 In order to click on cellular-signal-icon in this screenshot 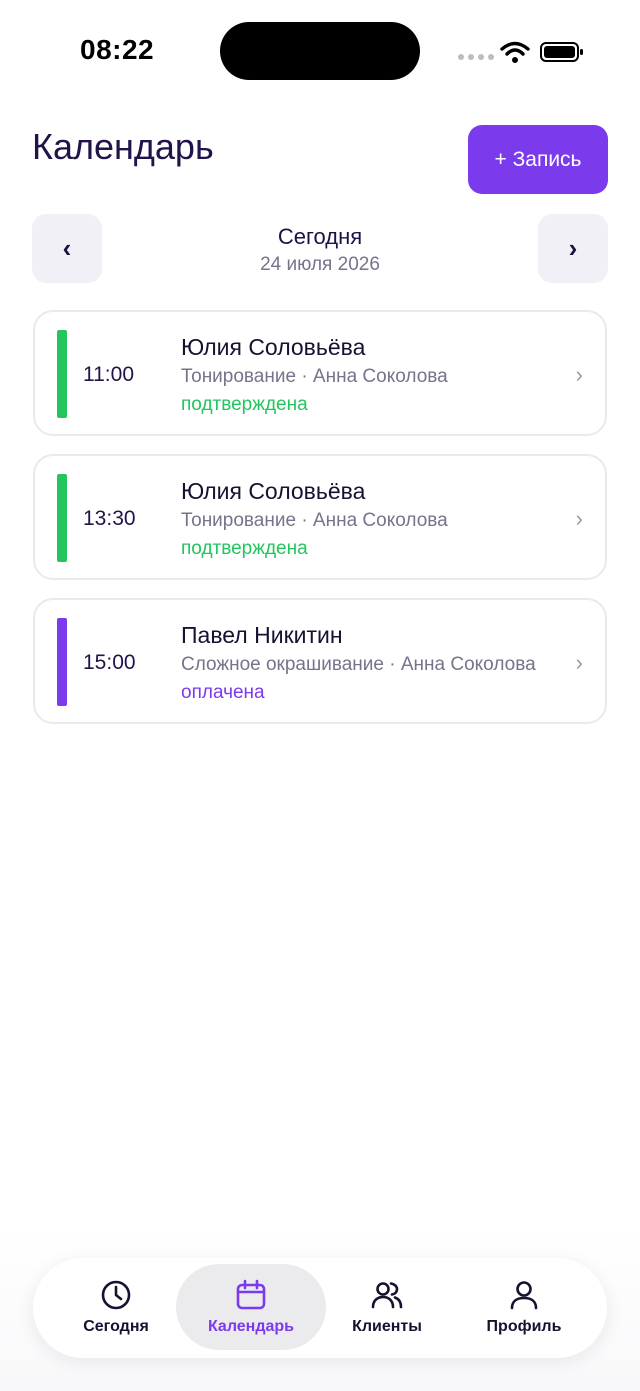, I will do `click(476, 57)`.